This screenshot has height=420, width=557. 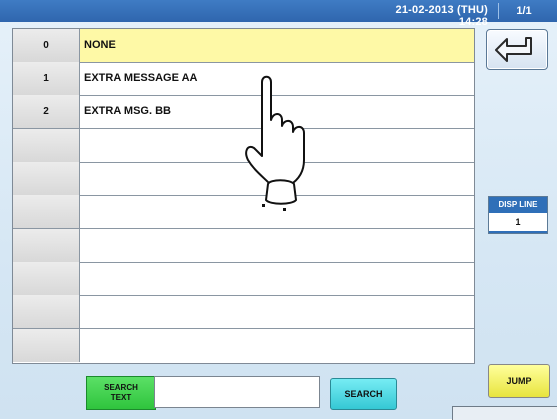 What do you see at coordinates (46, 111) in the screenshot?
I see `row-number: 2` at bounding box center [46, 111].